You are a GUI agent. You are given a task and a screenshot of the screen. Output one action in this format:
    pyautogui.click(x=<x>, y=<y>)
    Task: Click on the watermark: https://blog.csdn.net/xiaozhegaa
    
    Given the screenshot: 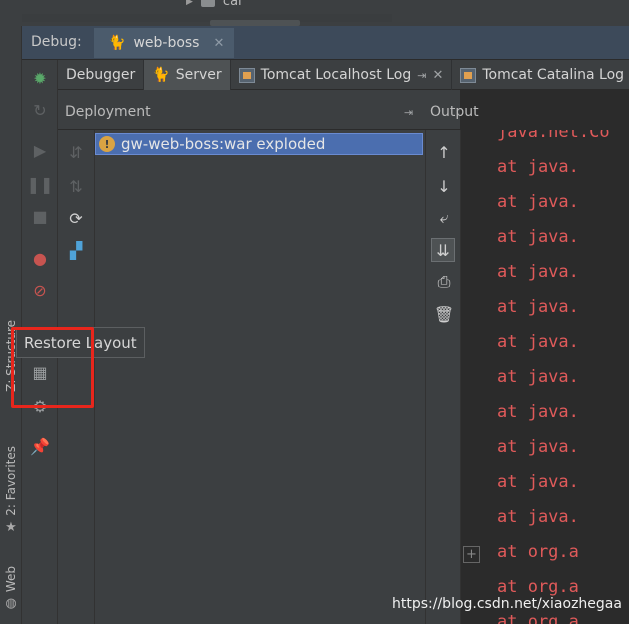 What is the action you would take?
    pyautogui.click(x=507, y=604)
    